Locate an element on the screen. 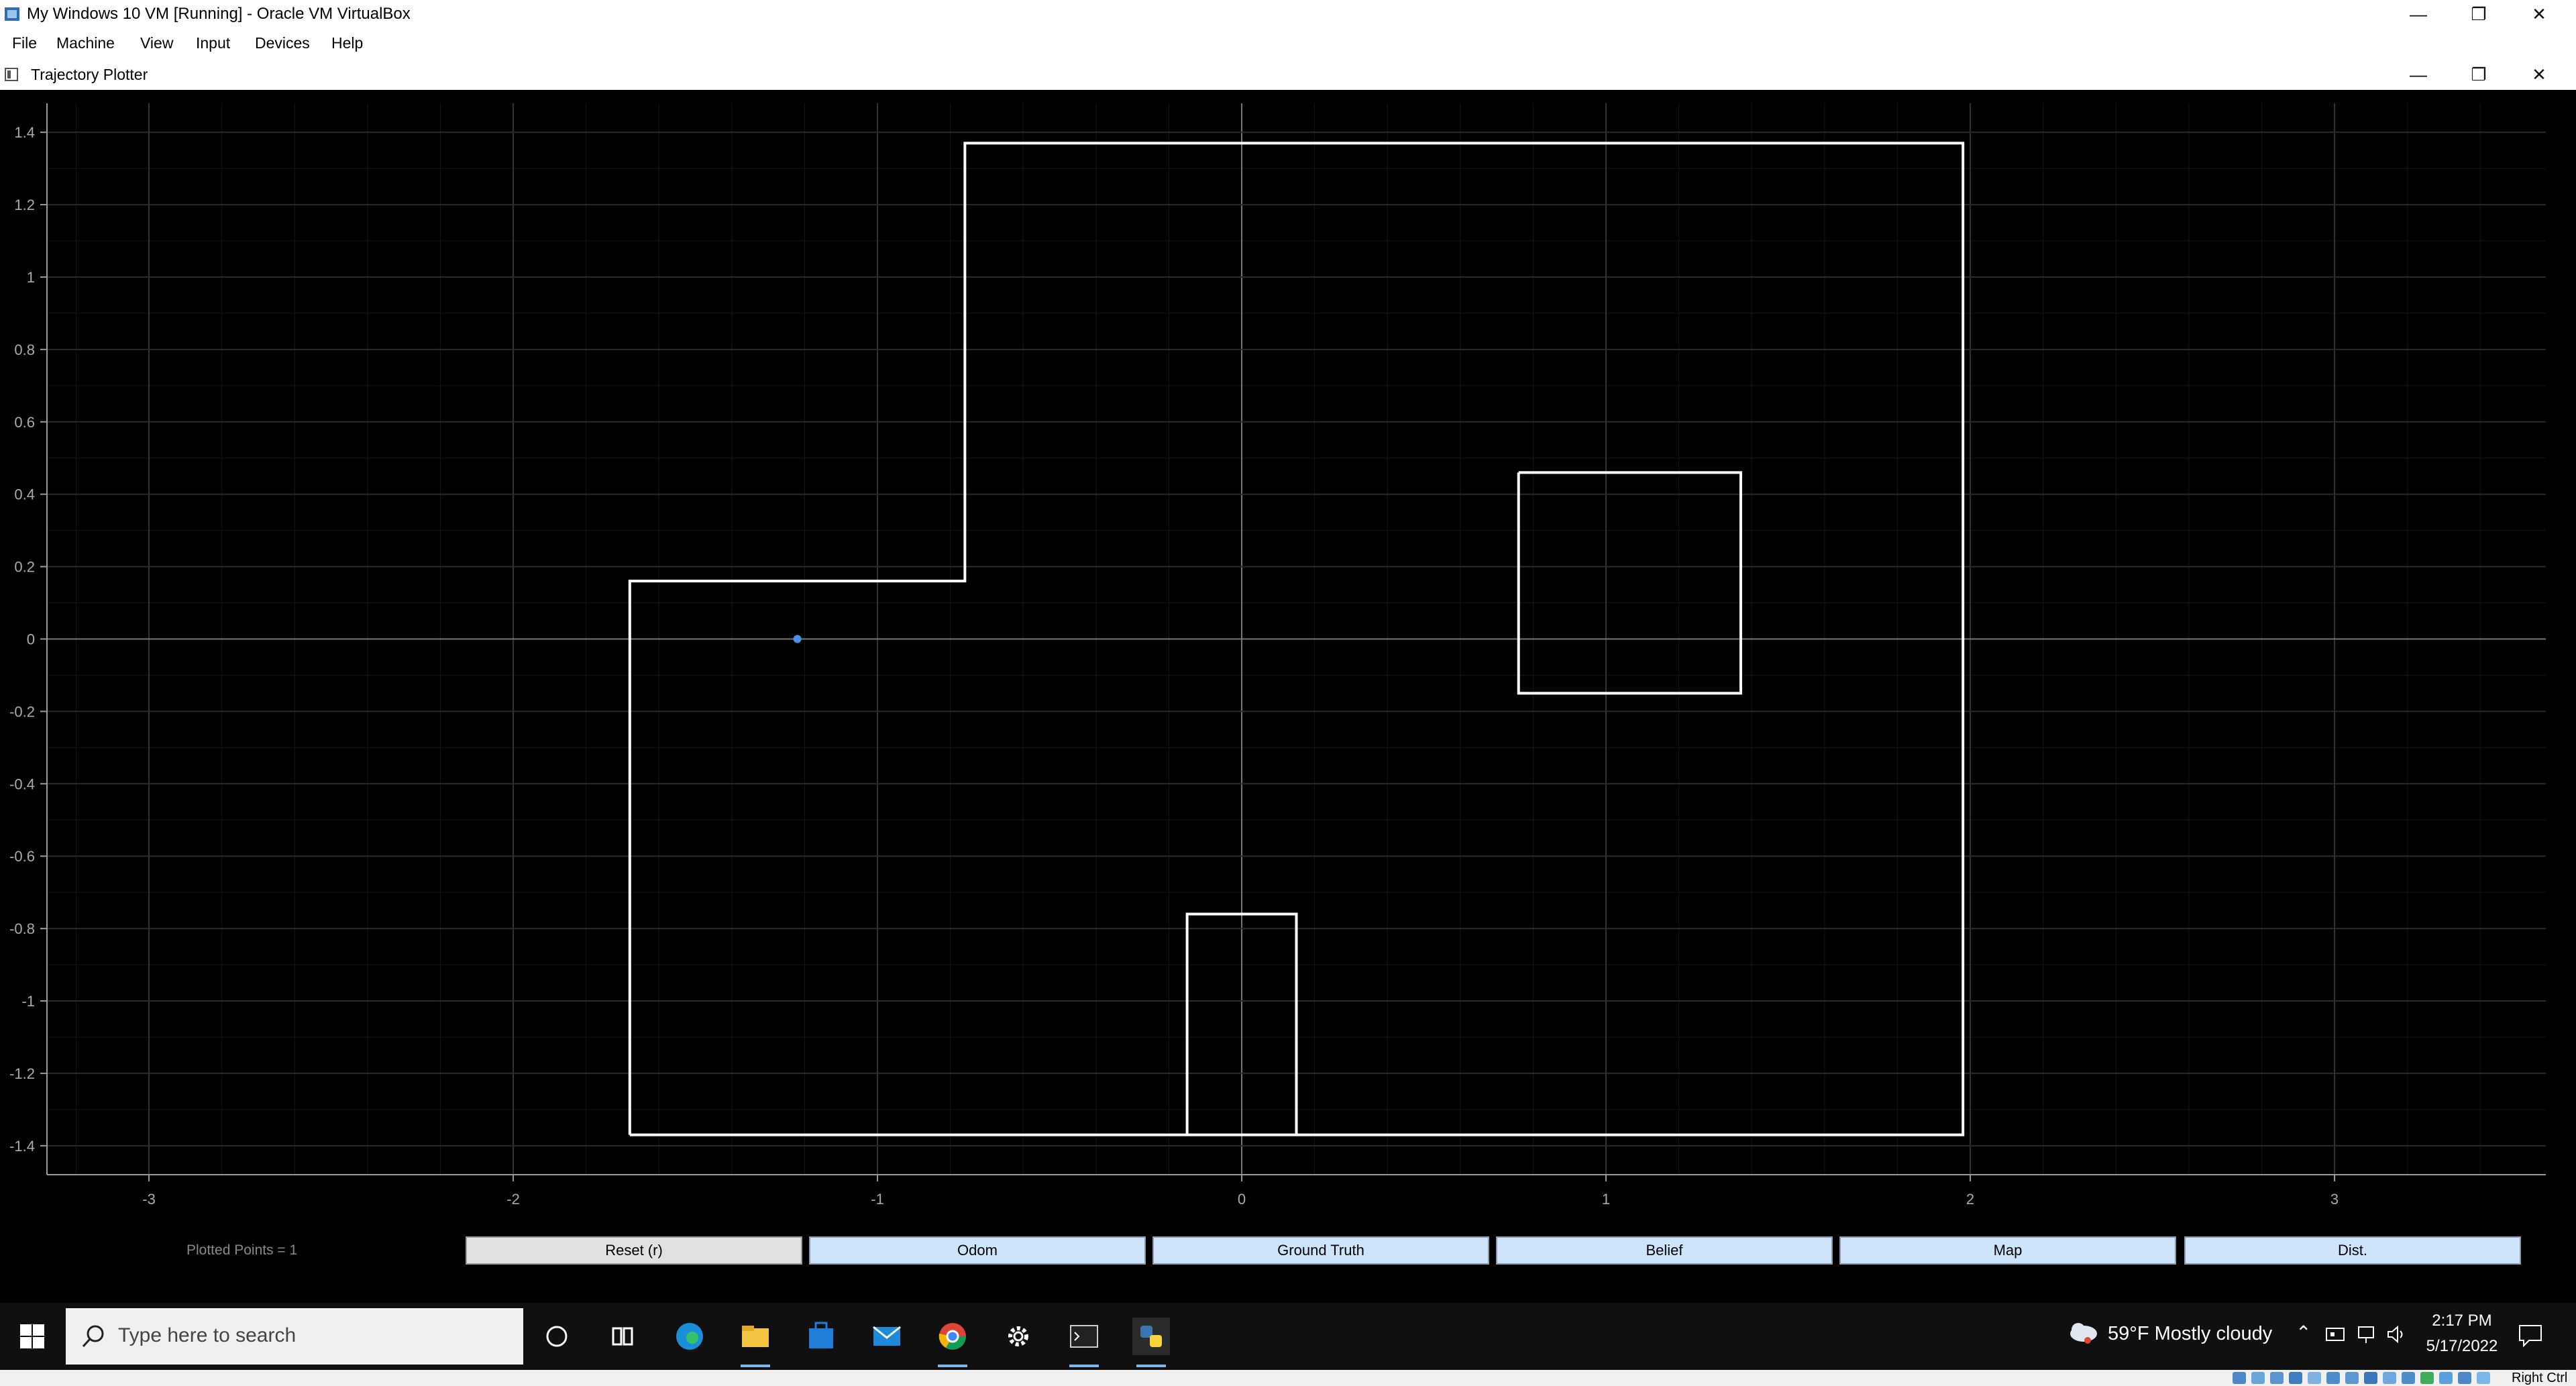 This screenshot has width=2576, height=1386. menu-view: View is located at coordinates (156, 43).